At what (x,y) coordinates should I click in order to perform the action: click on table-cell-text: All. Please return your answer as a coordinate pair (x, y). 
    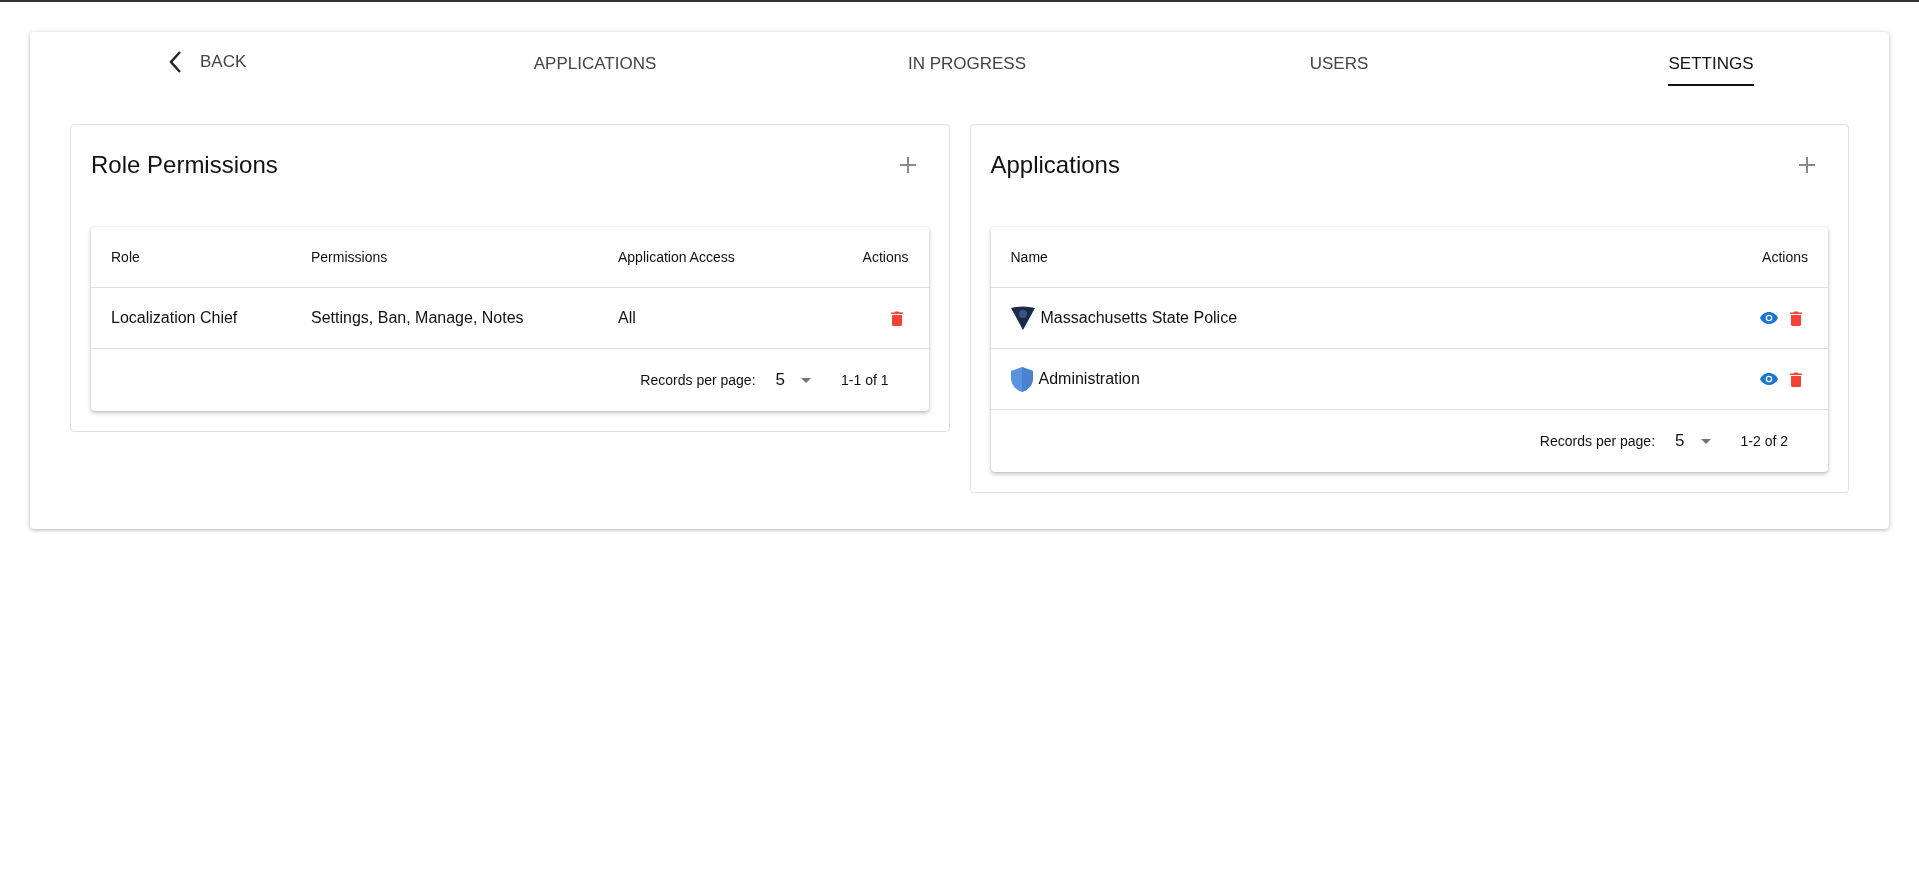
    Looking at the image, I should click on (627, 318).